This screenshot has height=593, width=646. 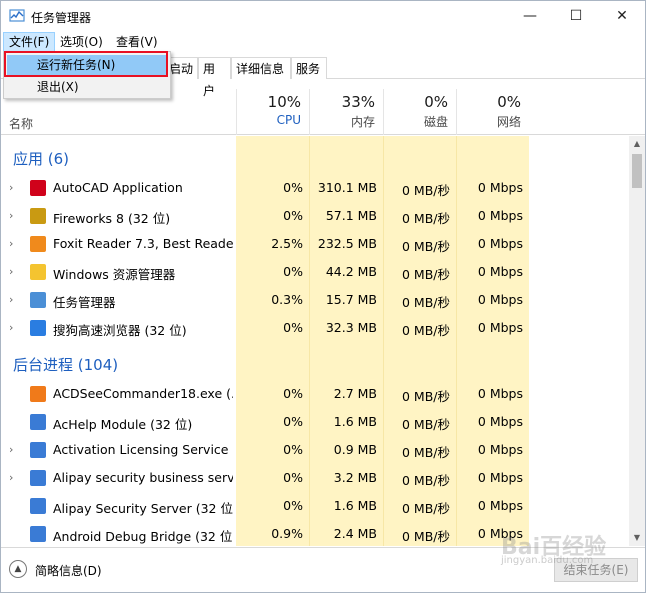 I want to click on column-disk: 0% 磁盘, so click(x=419, y=112).